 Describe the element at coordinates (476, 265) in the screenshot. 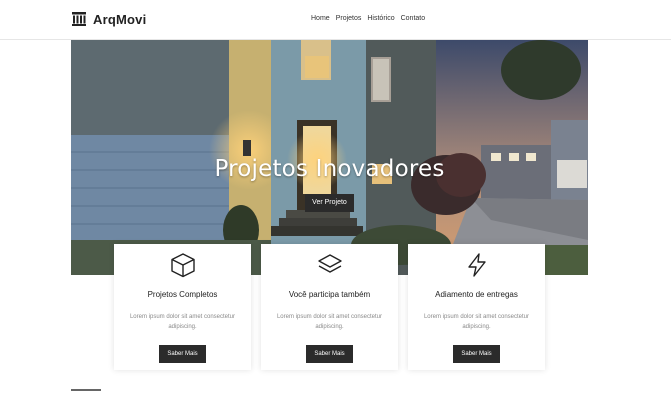

I see `lightning-icon` at that location.